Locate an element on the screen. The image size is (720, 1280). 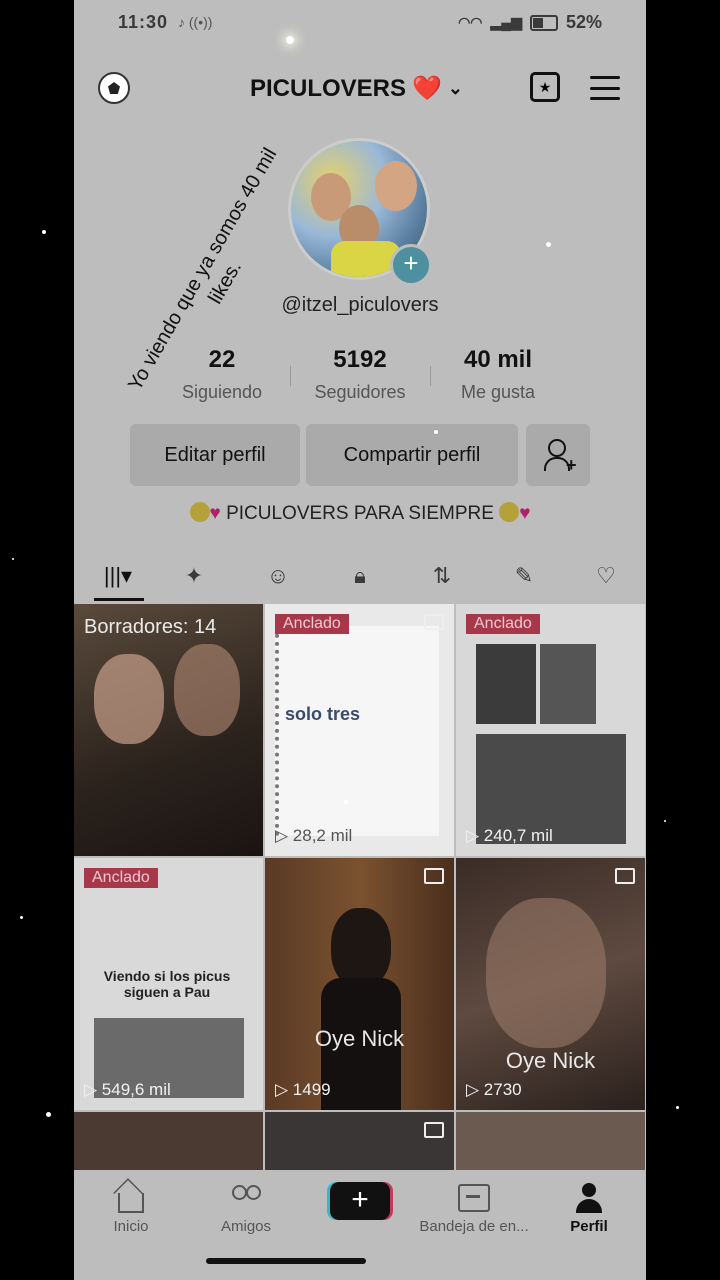
view-count: ▷ 240,7 mil is located at coordinates (509, 835).